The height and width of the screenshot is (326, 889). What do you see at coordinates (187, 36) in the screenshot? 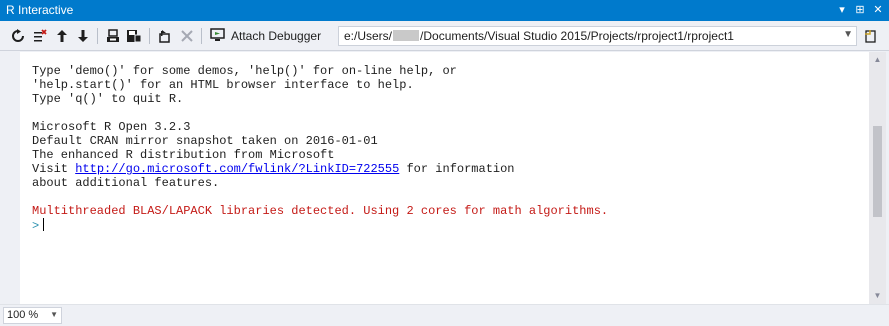
I see `interrupt-icon` at bounding box center [187, 36].